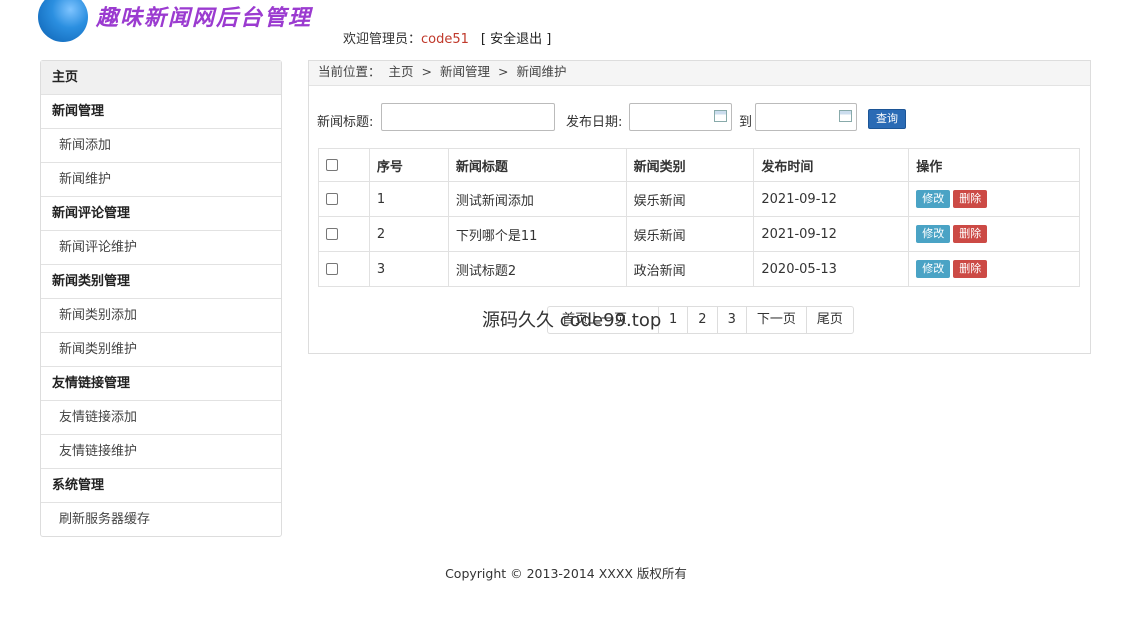 This screenshot has height=617, width=1132. Describe the element at coordinates (63, 21) in the screenshot. I see `logo-icon` at that location.